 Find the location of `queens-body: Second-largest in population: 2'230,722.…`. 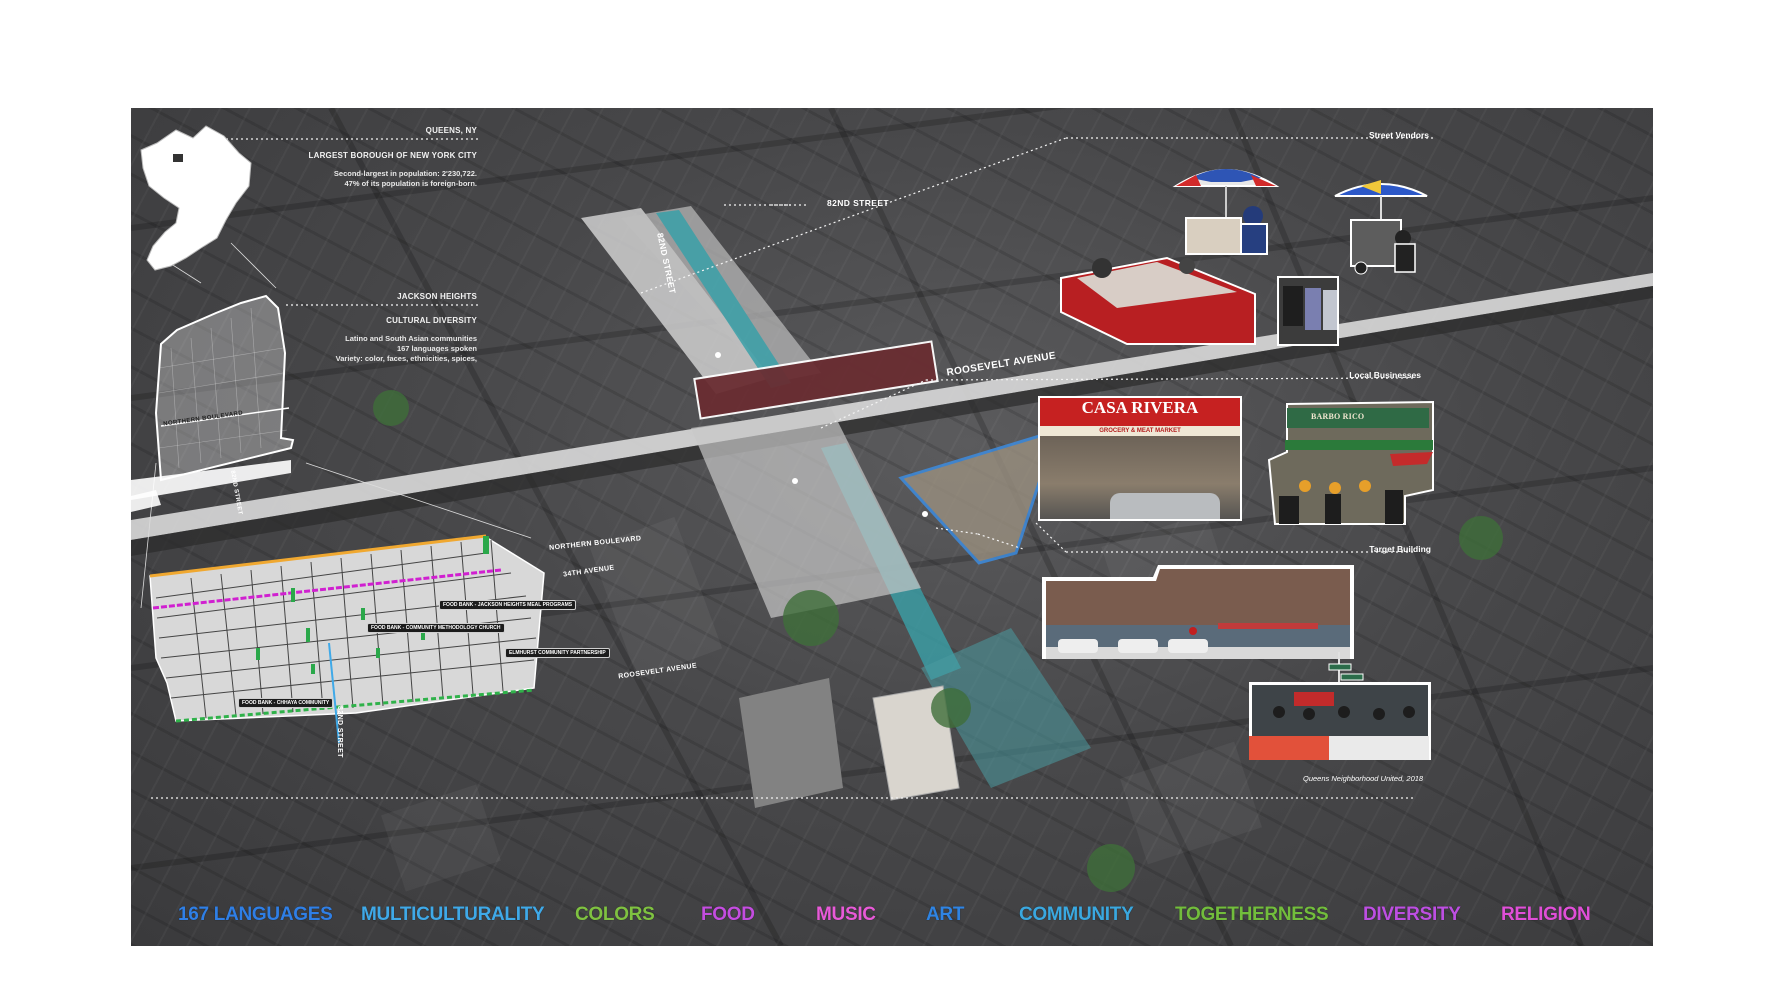

queens-body: Second-largest in population: 2'230,722.… is located at coordinates (379, 179).